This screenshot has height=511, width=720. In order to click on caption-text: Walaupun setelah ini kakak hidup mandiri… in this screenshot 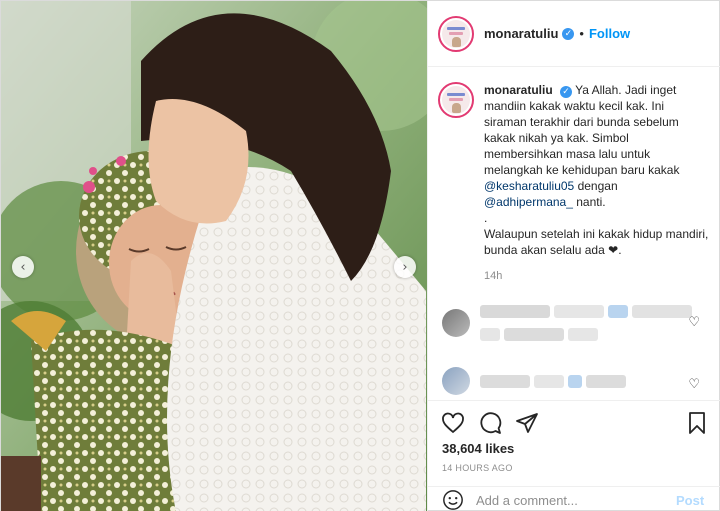, I will do `click(596, 242)`.